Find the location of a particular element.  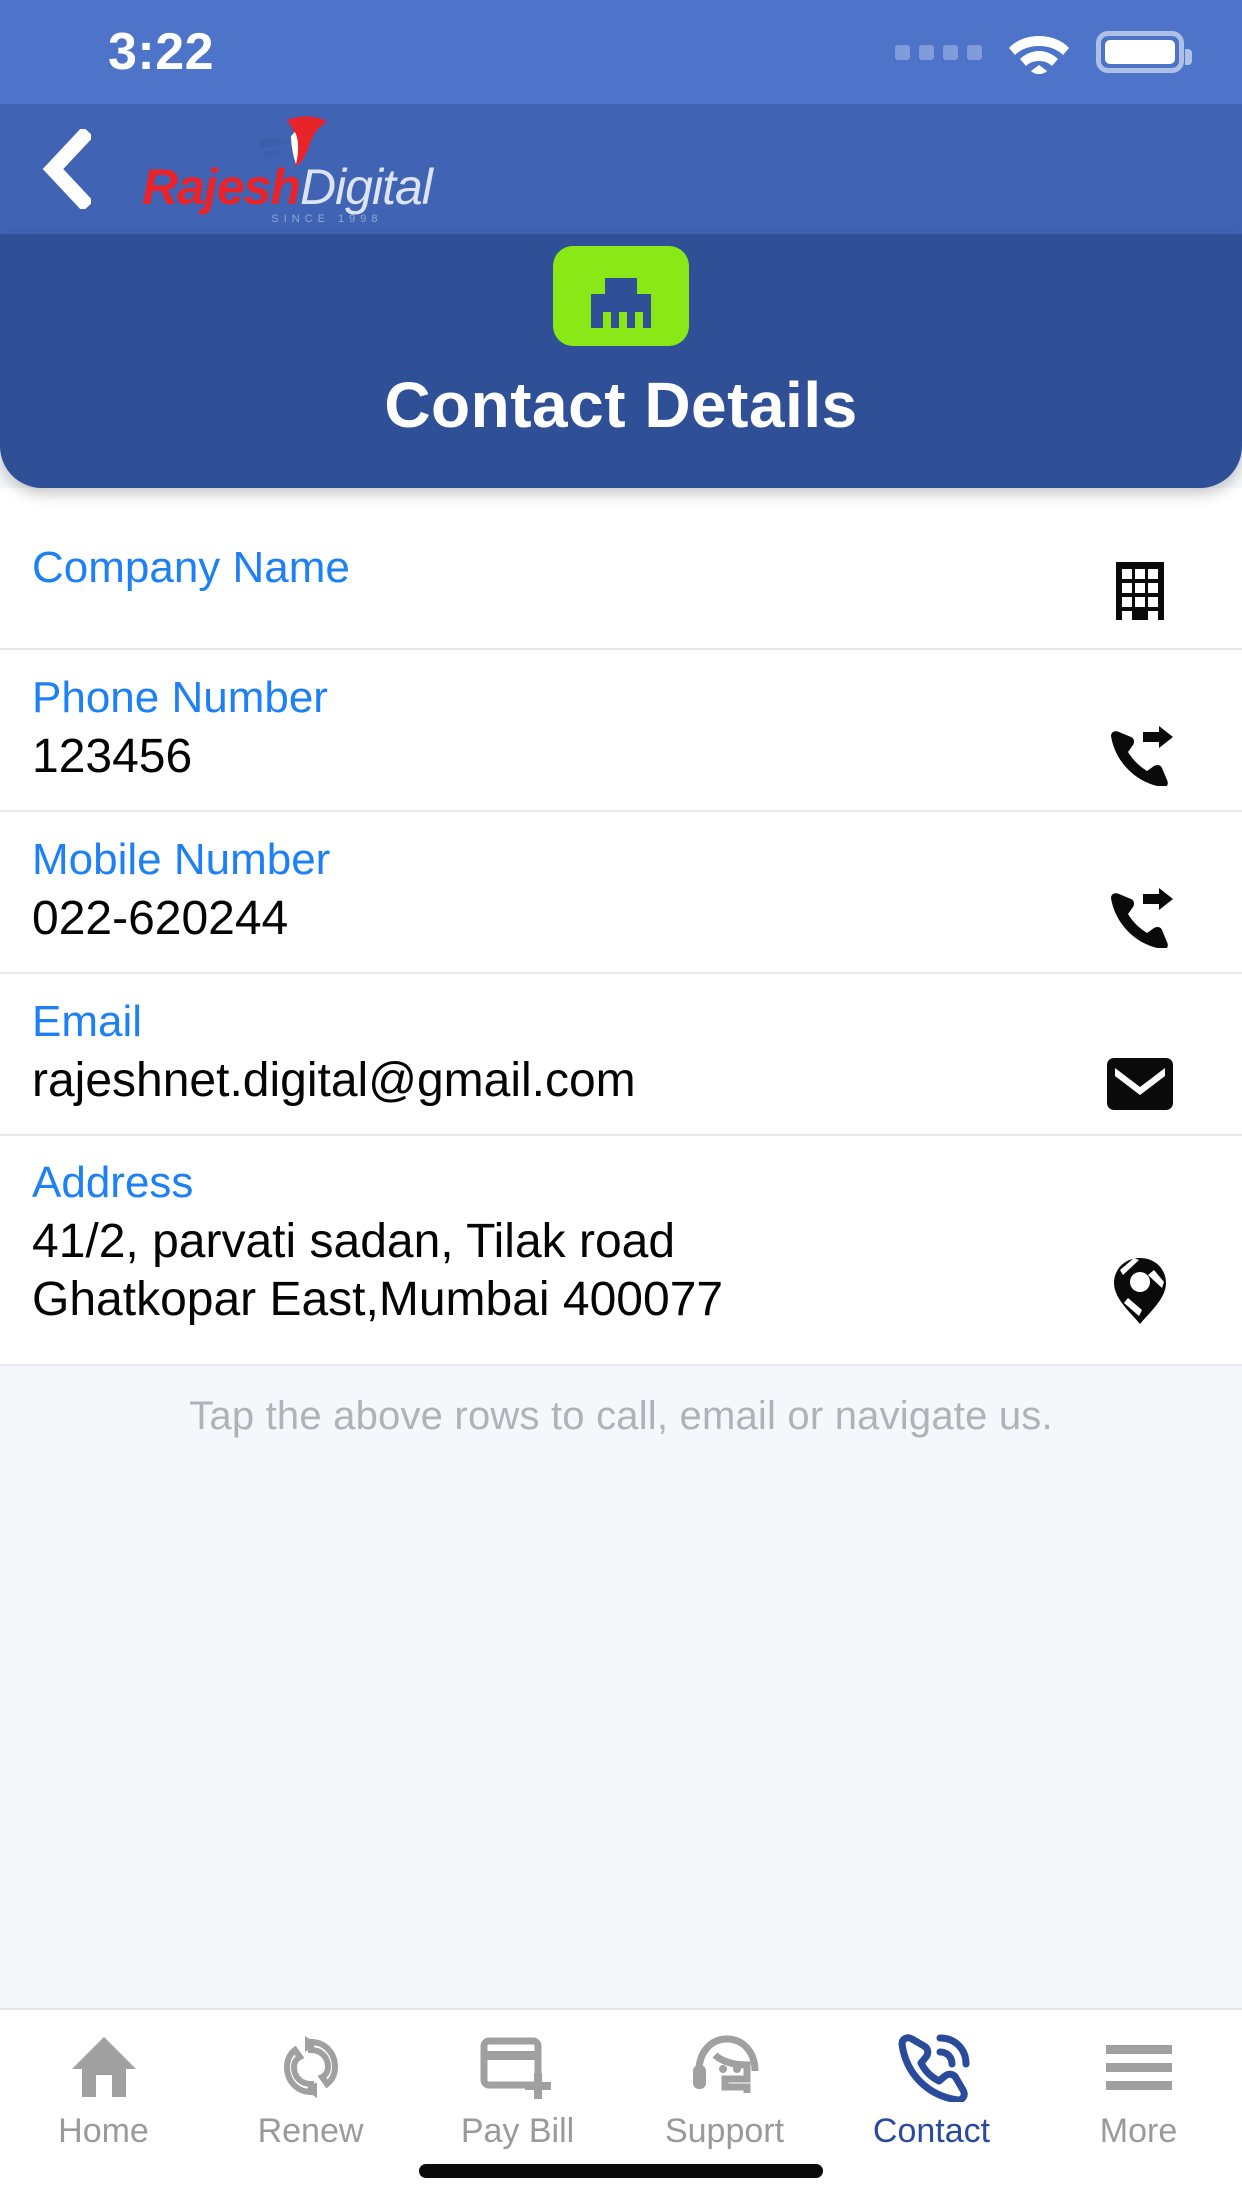

swoosh-logo-icon is located at coordinates (287, 141).